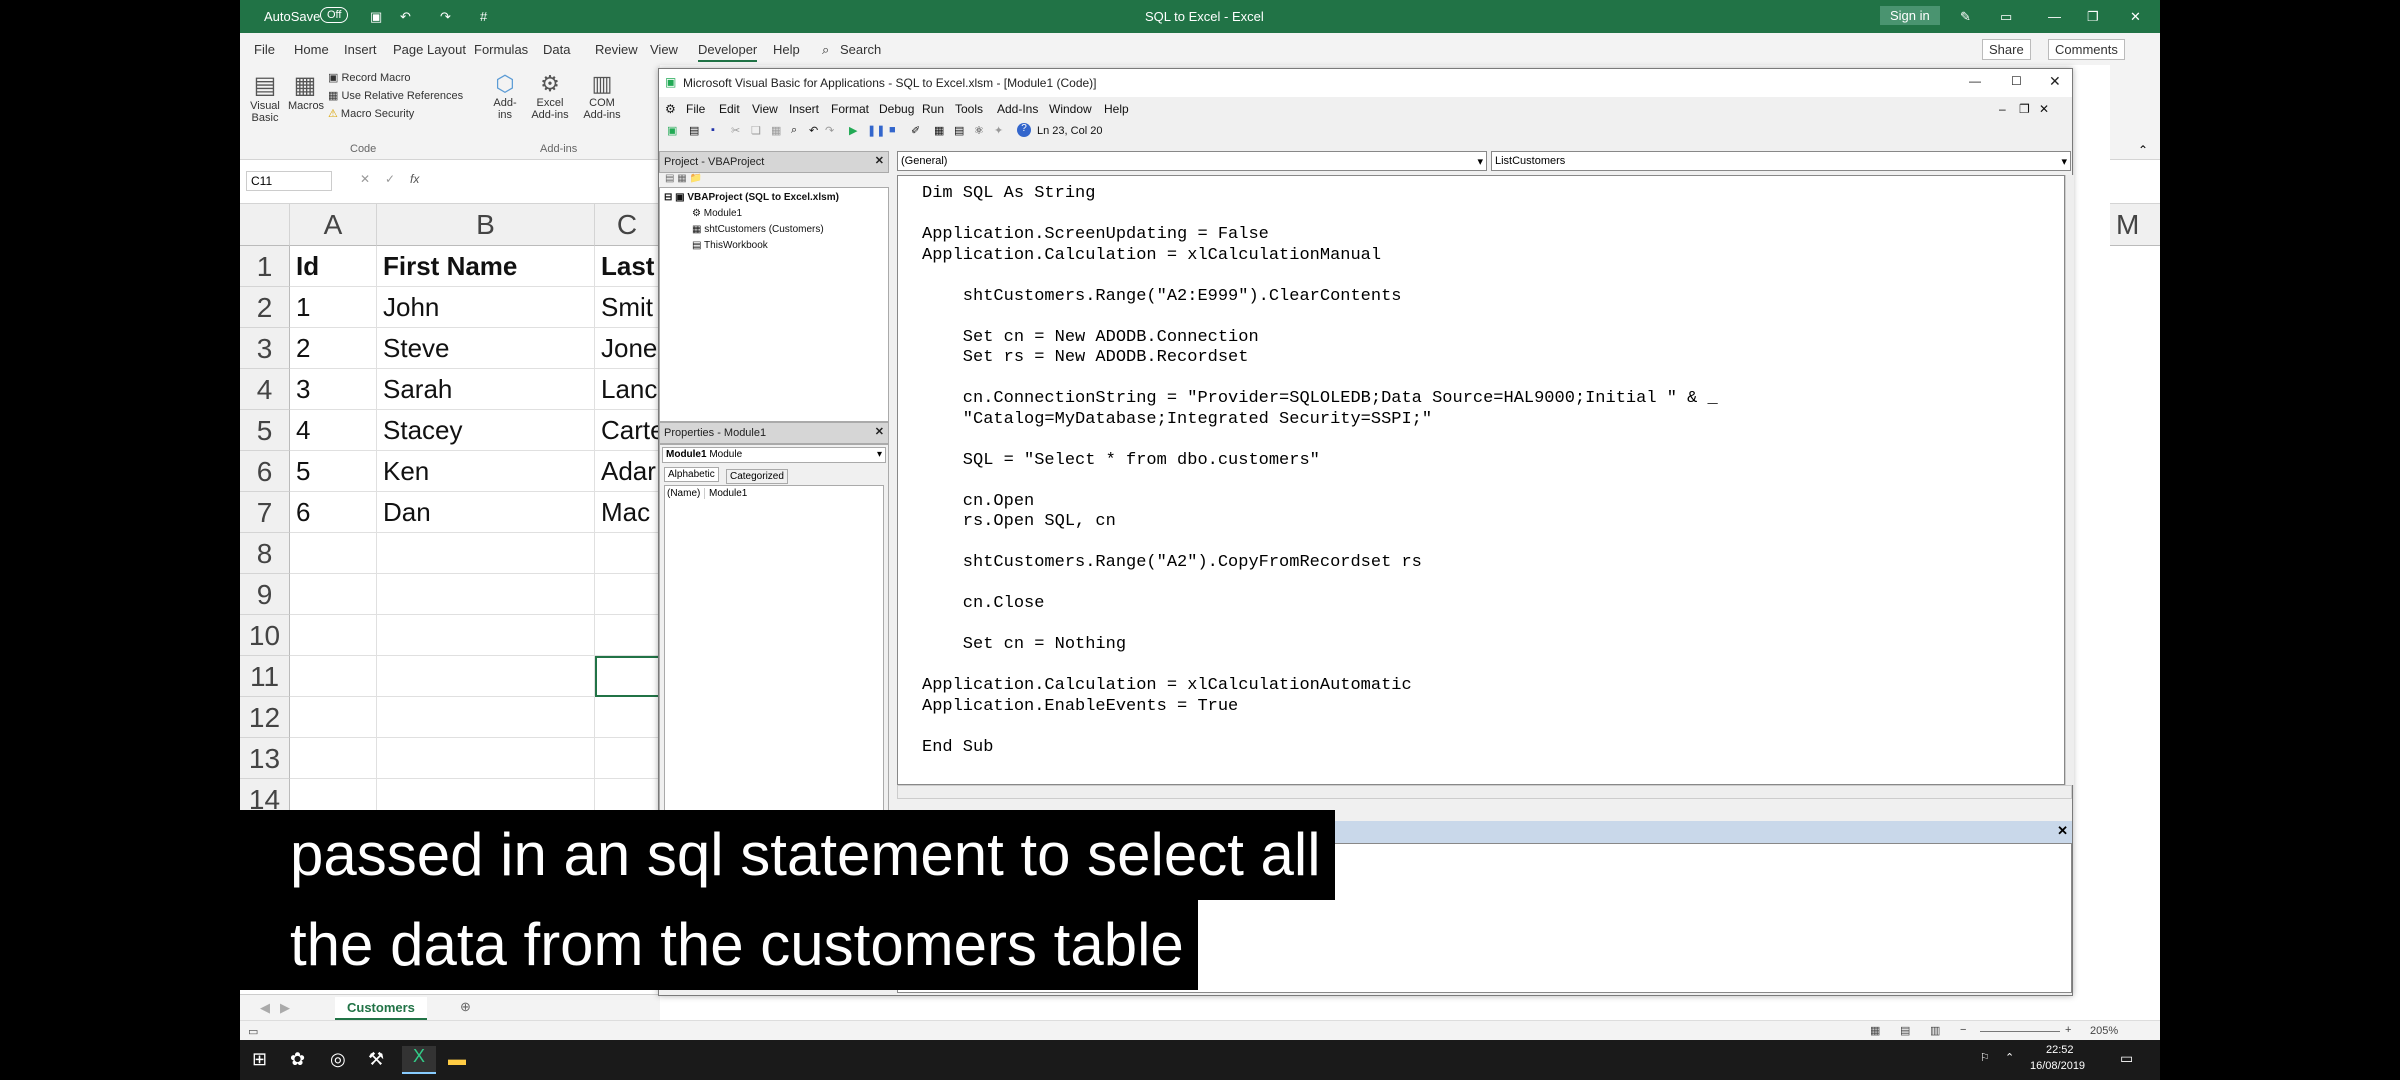 Image resolution: width=2400 pixels, height=1080 pixels. Describe the element at coordinates (2024, 109) in the screenshot. I see `doc-restore-icon: ❐` at that location.